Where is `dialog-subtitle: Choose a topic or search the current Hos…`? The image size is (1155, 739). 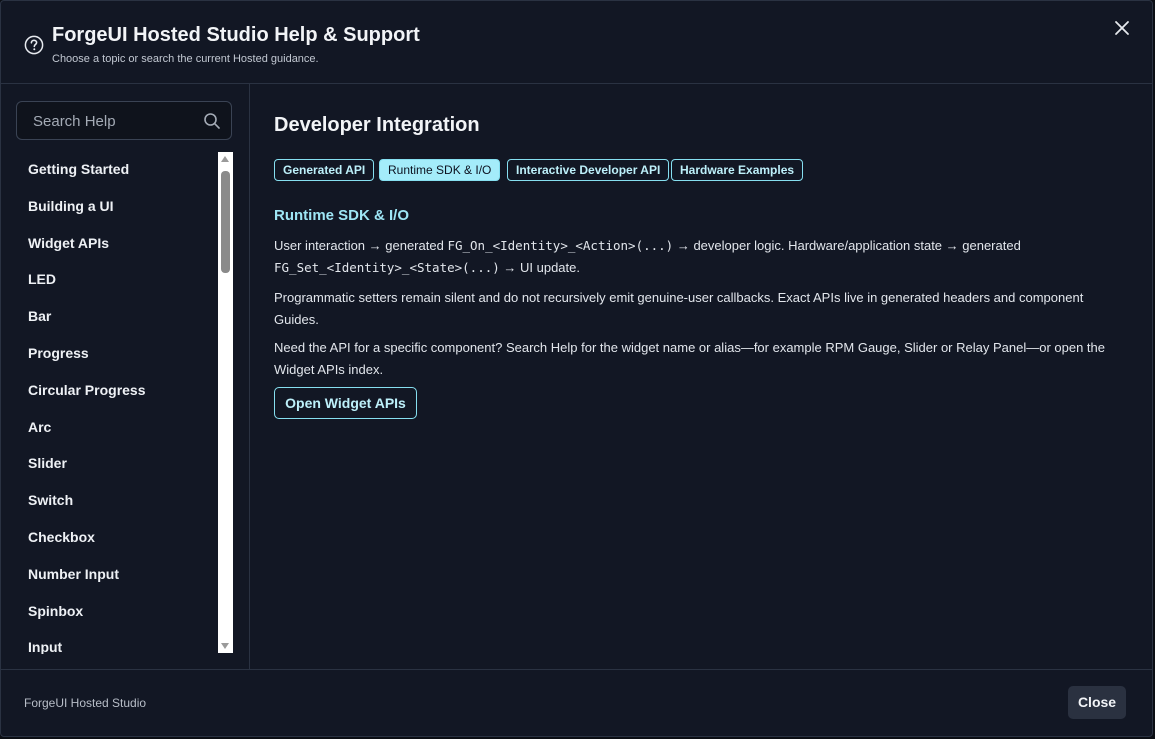
dialog-subtitle: Choose a topic or search the current Hos… is located at coordinates (185, 59).